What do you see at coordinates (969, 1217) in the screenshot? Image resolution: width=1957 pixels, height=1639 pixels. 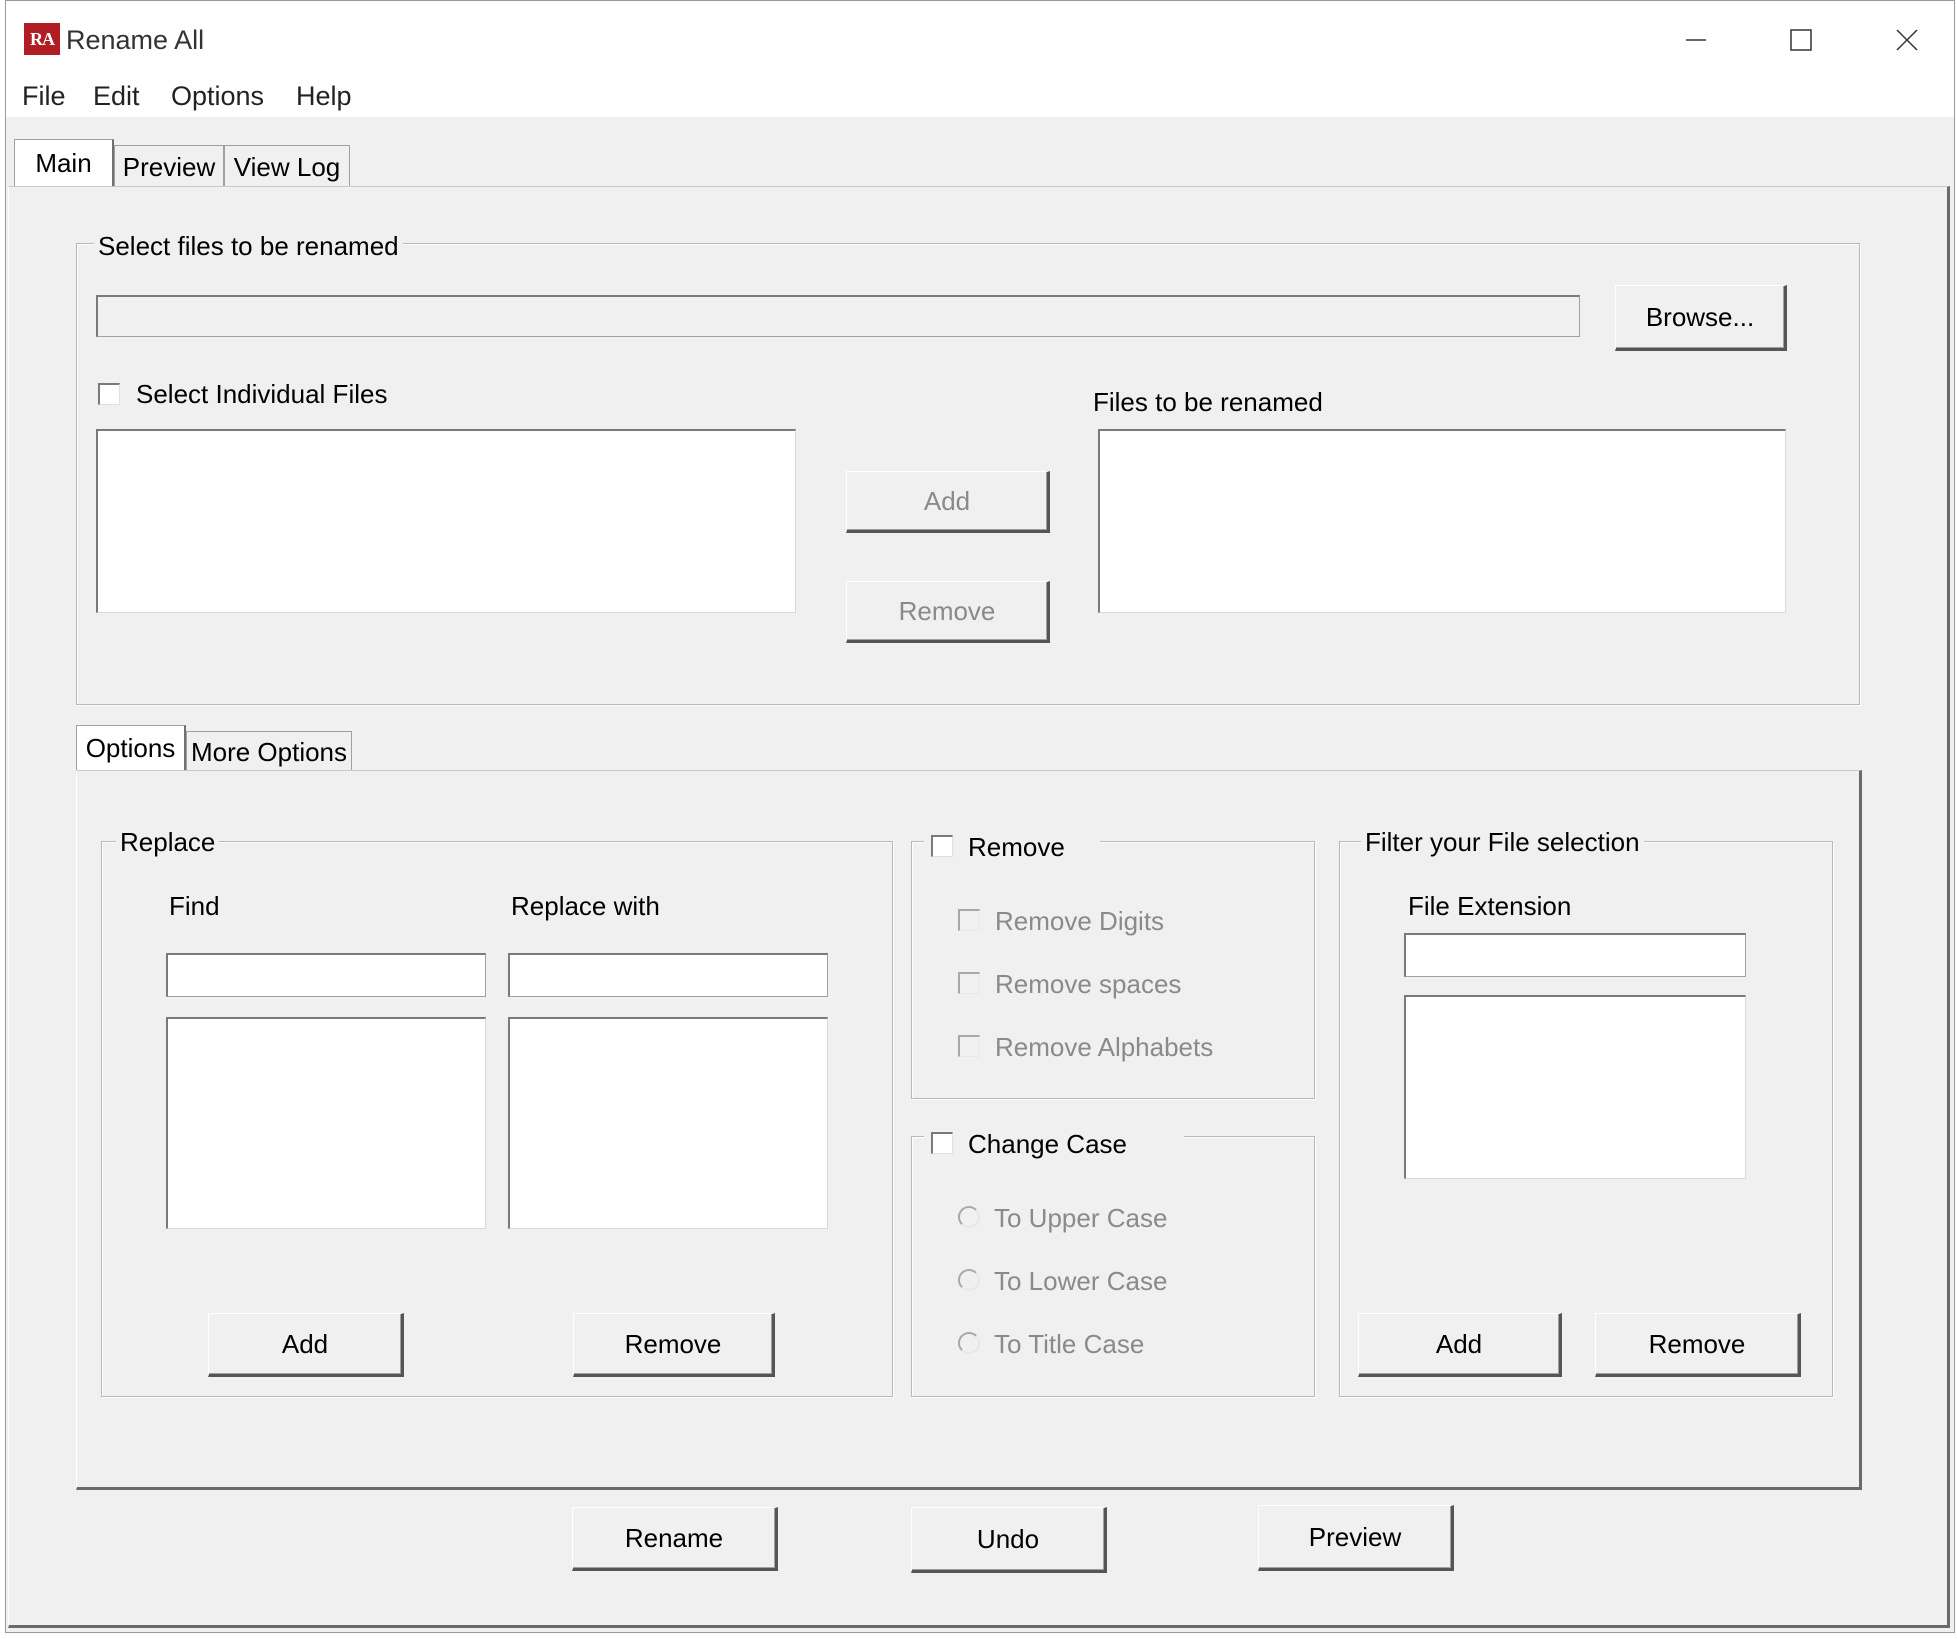 I see `to-upper-case-radio` at bounding box center [969, 1217].